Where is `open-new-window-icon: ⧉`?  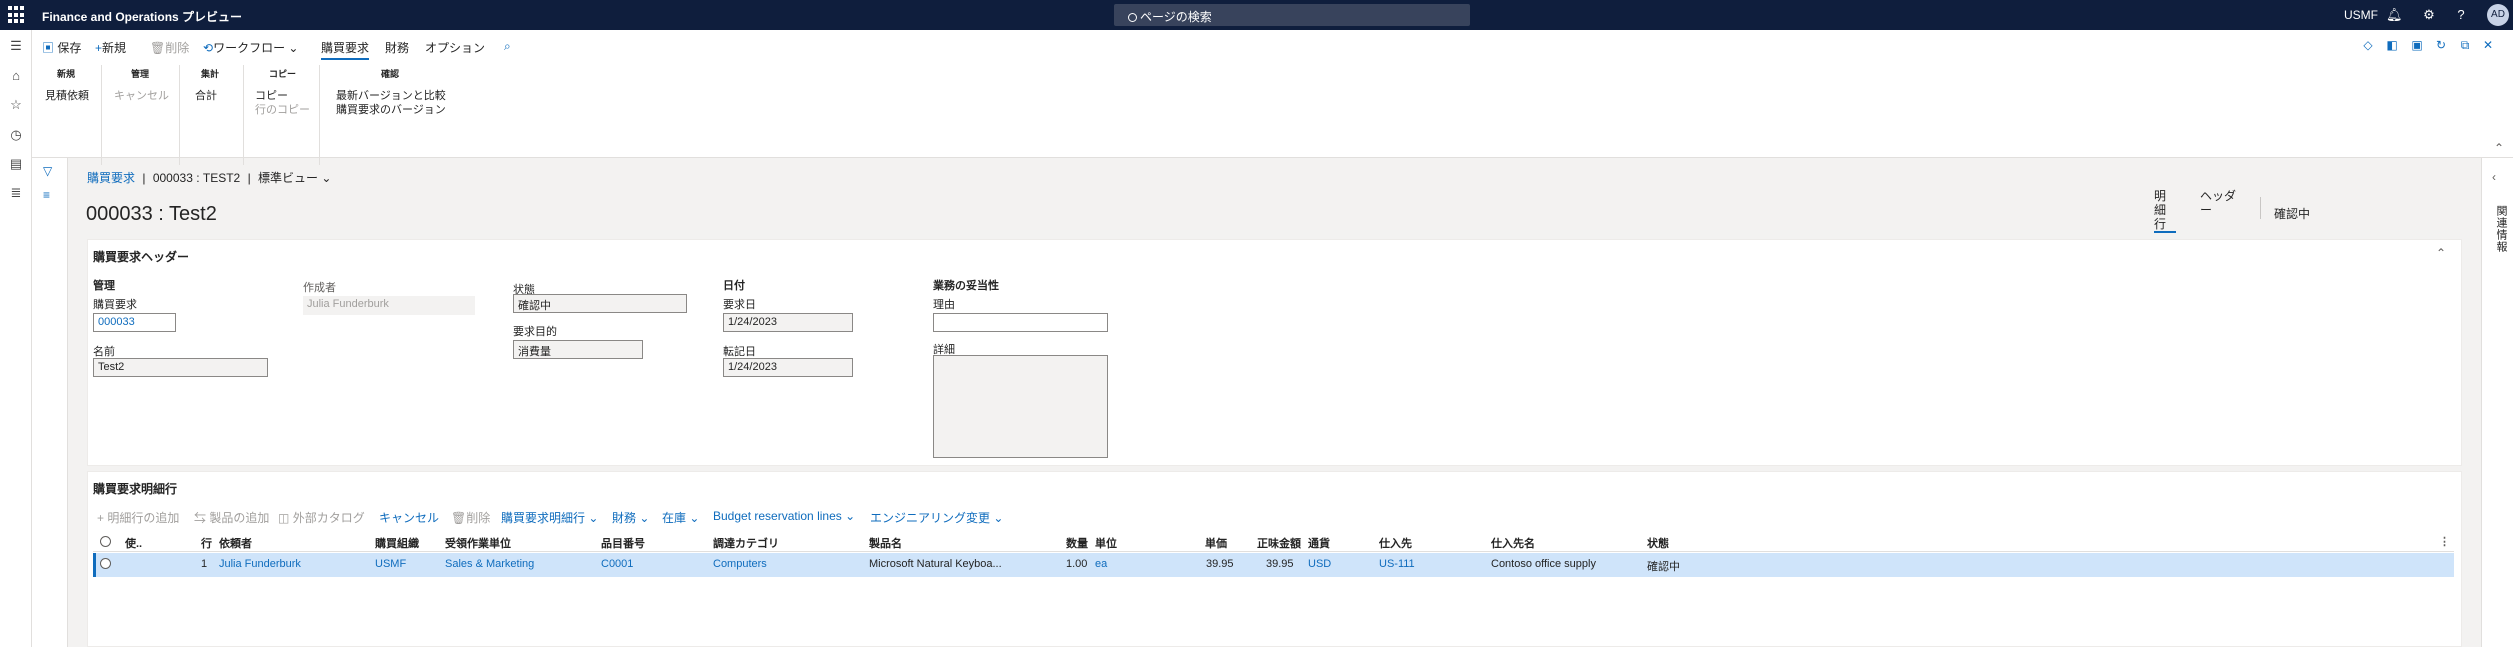
open-new-window-icon: ⧉ is located at coordinates (2465, 45).